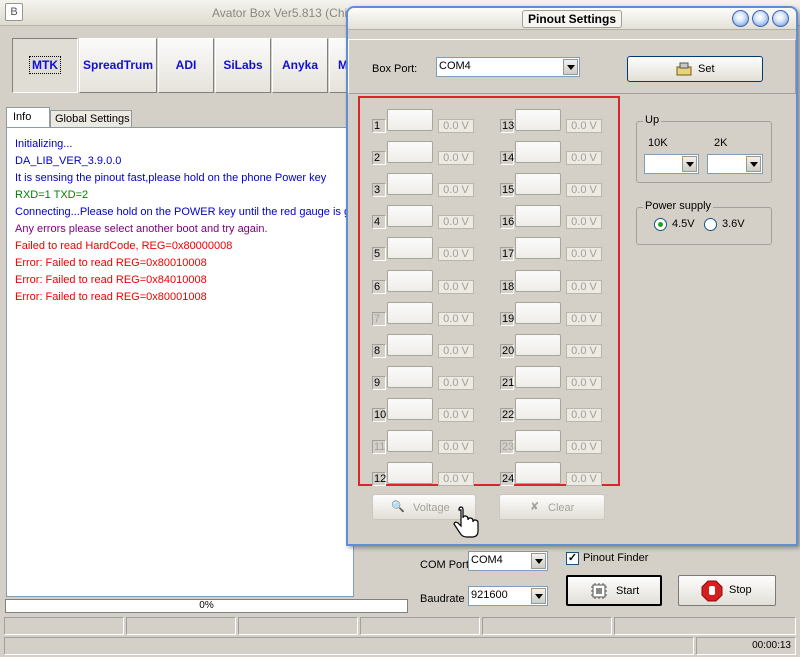  What do you see at coordinates (91, 119) in the screenshot?
I see `tab-global-settings: Global Settings` at bounding box center [91, 119].